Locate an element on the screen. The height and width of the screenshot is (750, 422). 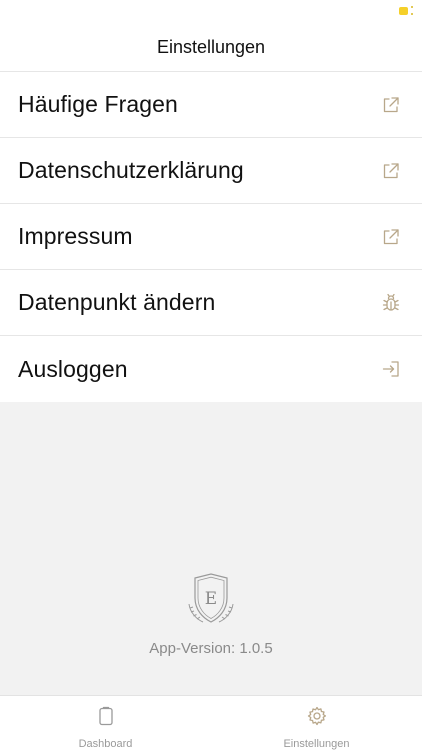
menu-item-privacy: Datenschutzerklärung is located at coordinates (211, 171).